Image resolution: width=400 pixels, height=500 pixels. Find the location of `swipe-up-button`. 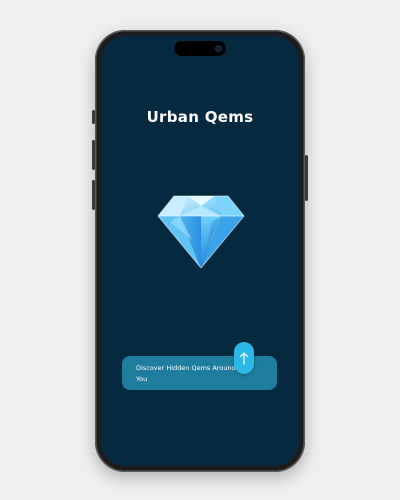

swipe-up-button is located at coordinates (244, 358).